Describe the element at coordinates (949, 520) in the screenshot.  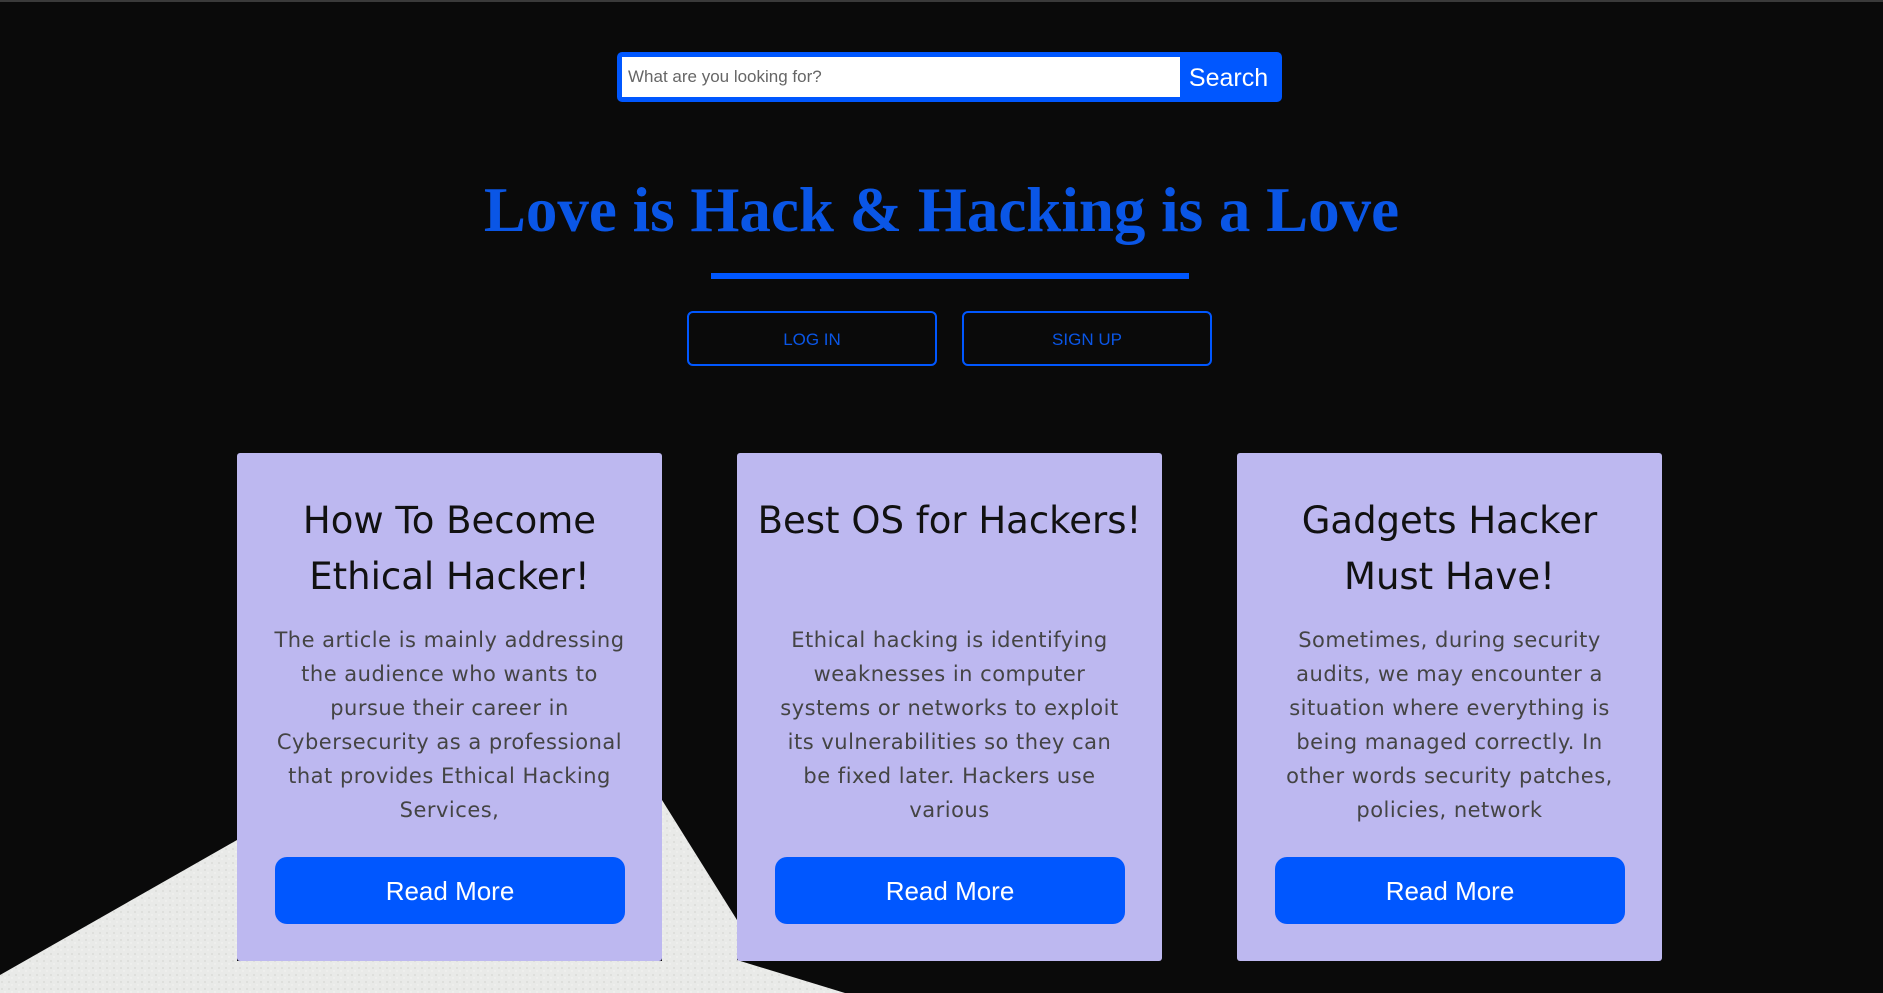
I see `card-title: Best OS for Hackers!` at that location.